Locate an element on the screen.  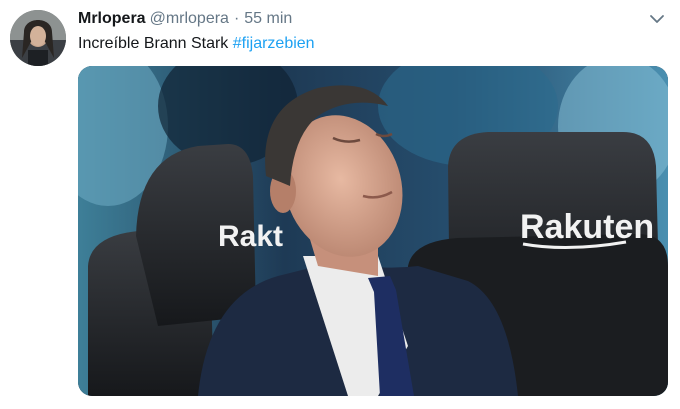
tweet-text: Increíble Brann Stark #fijarzebien is located at coordinates (196, 44).